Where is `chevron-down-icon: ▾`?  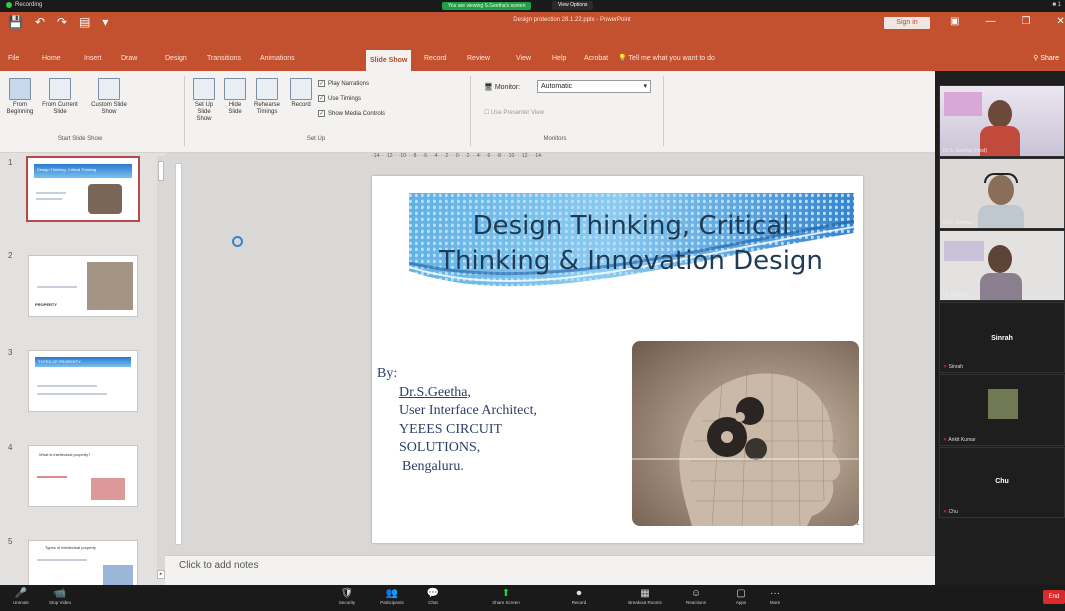
chevron-down-icon: ▾ is located at coordinates (645, 86).